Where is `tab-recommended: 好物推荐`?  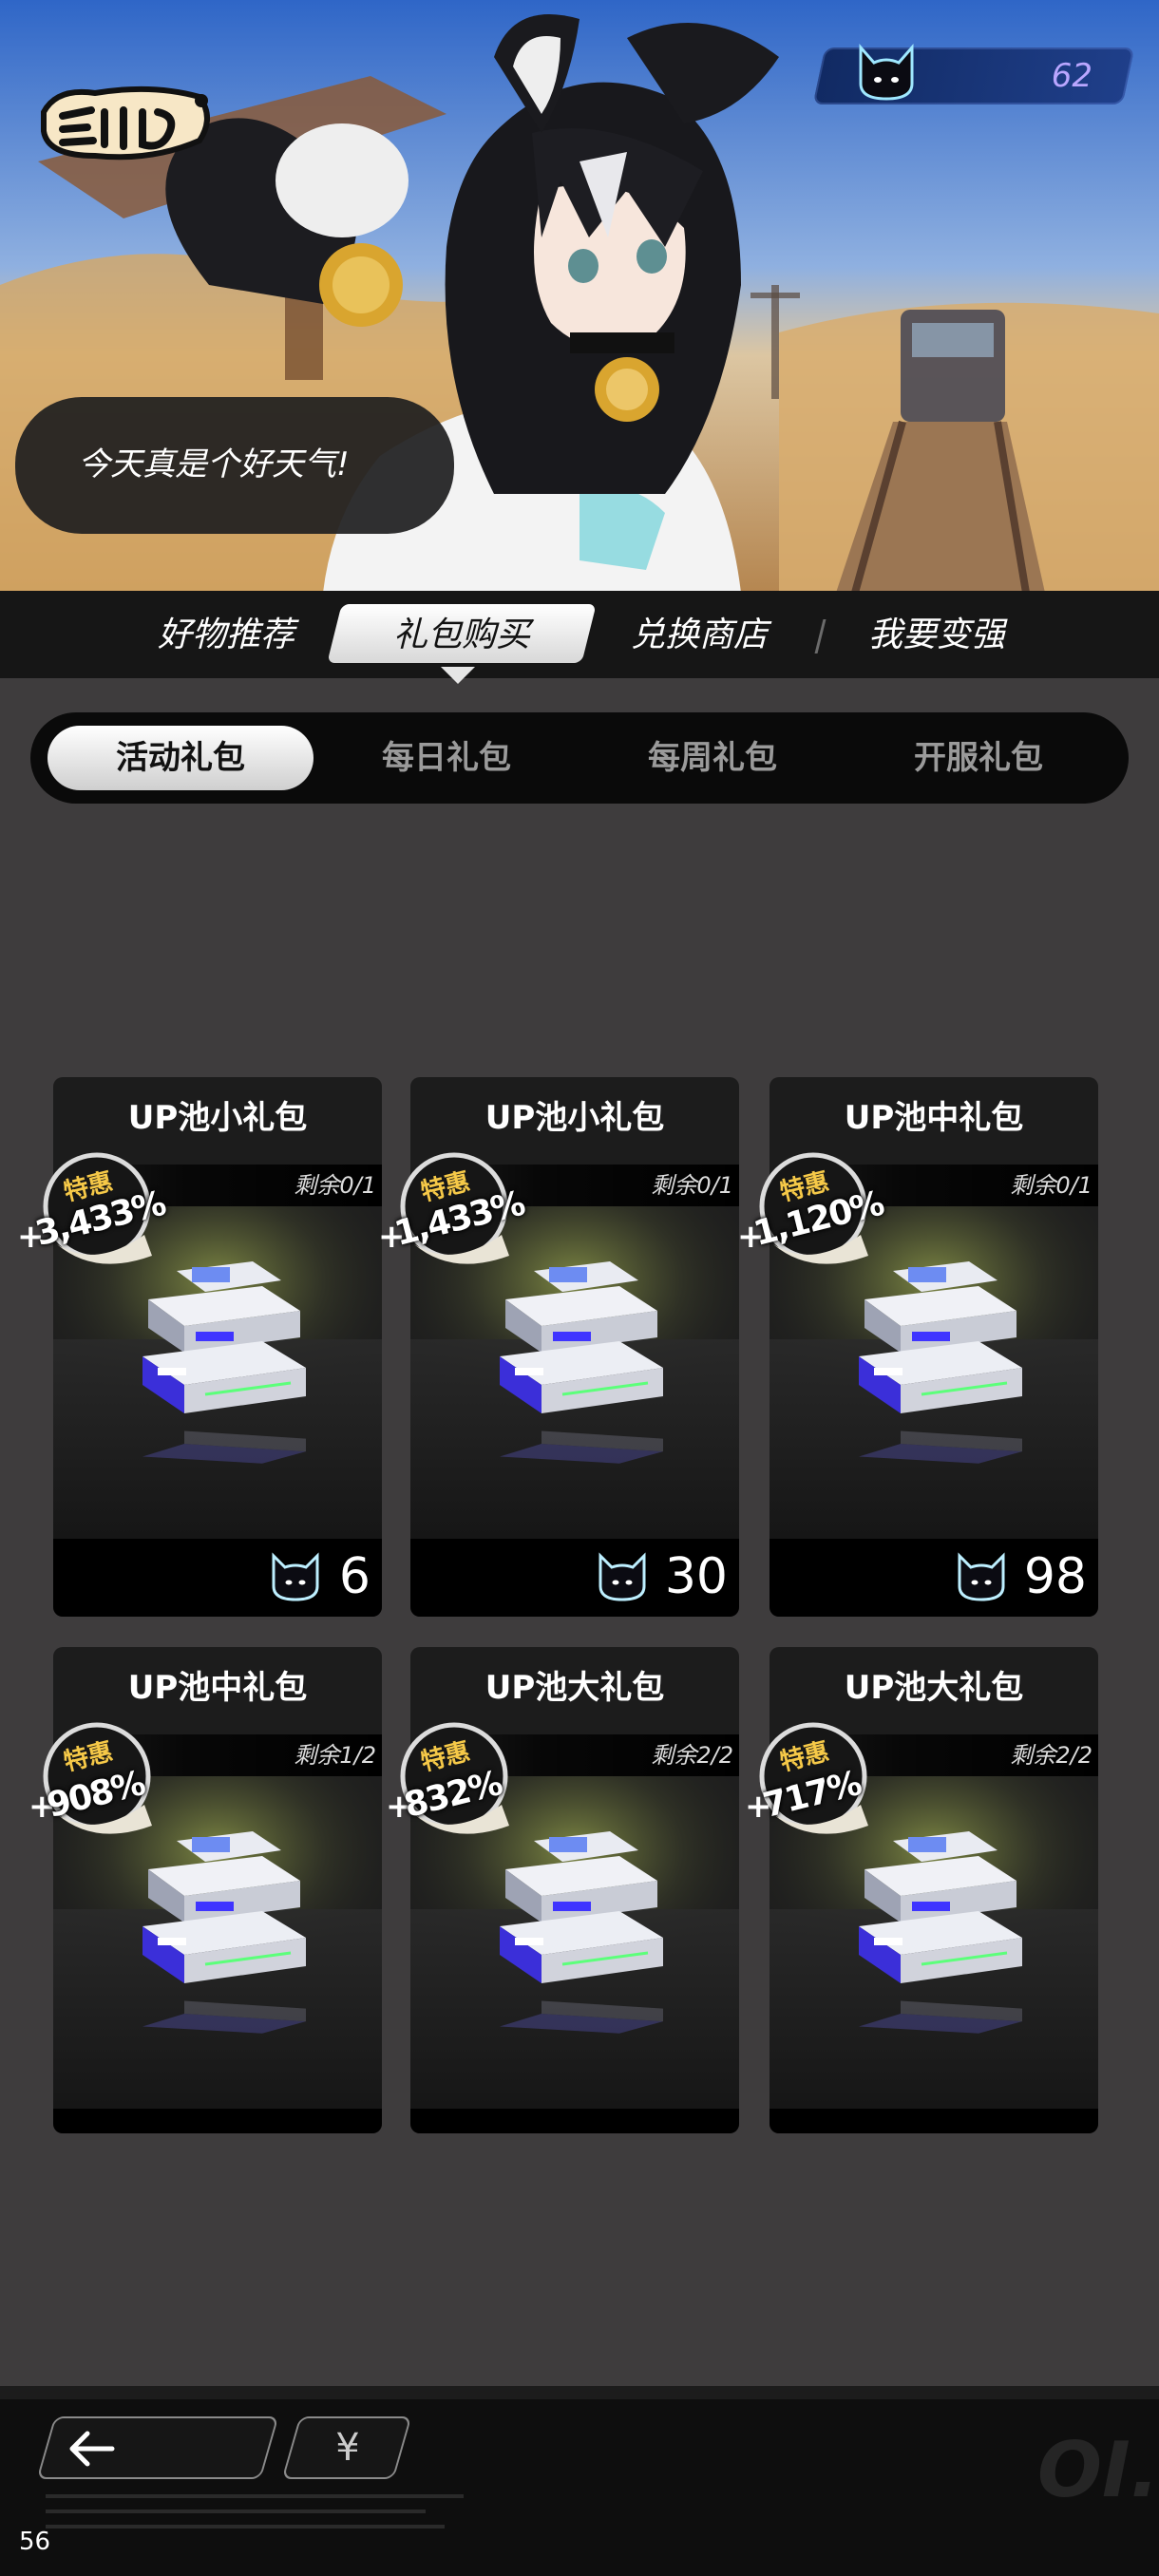 tab-recommended: 好物推荐 is located at coordinates (226, 635).